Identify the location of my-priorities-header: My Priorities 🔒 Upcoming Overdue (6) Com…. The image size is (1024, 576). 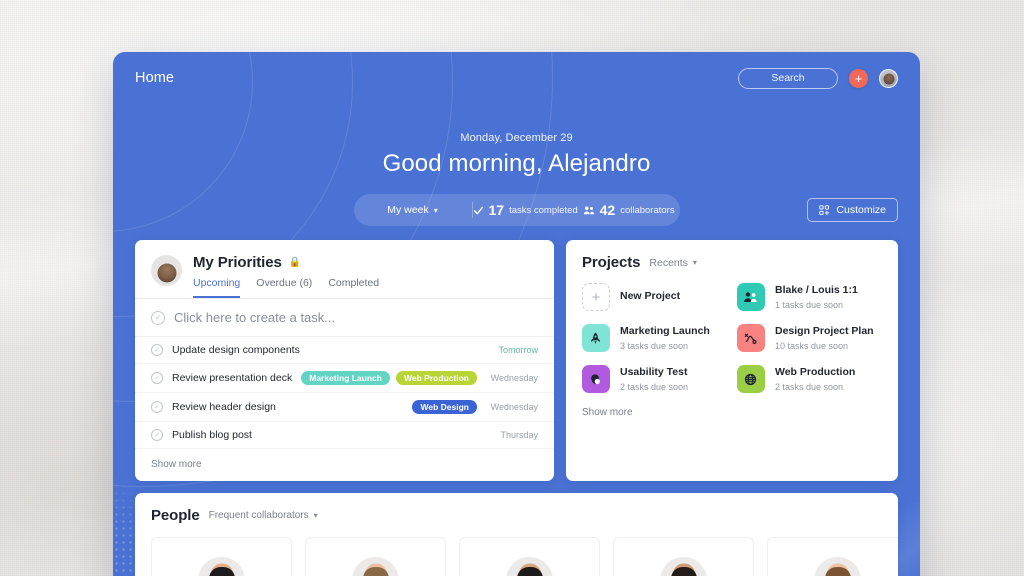
(344, 269).